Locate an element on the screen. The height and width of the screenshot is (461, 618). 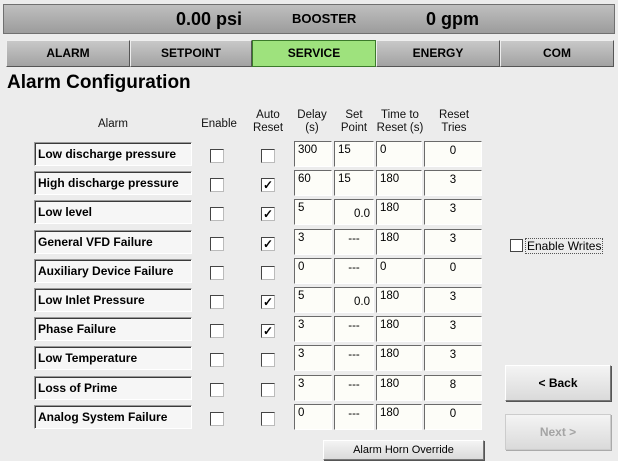
header-time-to-reset-line1: Time to is located at coordinates (400, 115).